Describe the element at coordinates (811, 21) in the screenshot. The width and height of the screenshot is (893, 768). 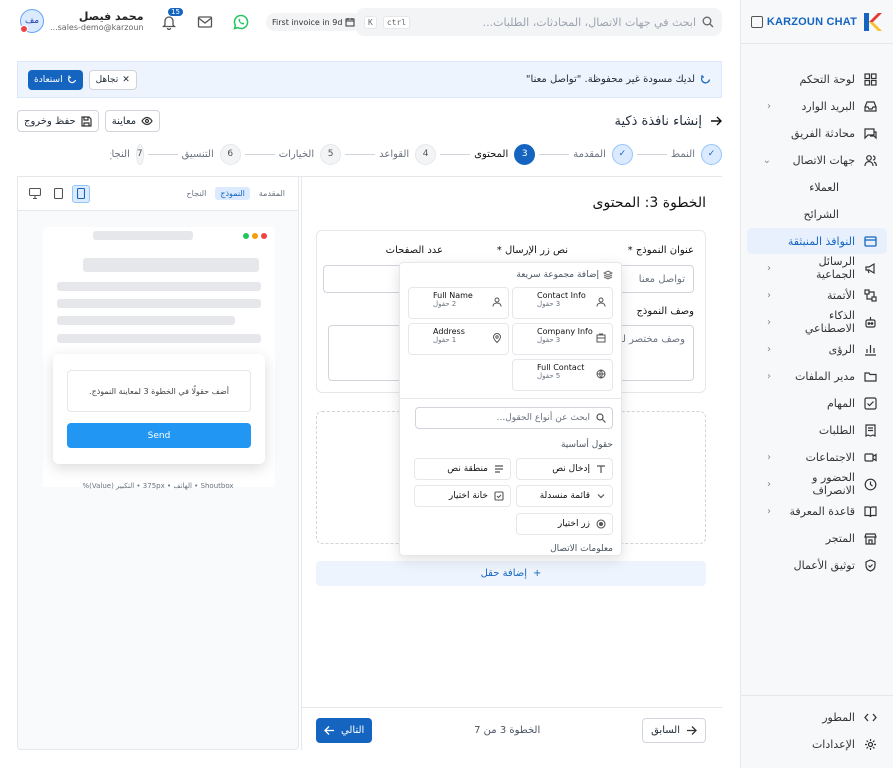
I see `brand-name: KARZOUN CHAT` at that location.